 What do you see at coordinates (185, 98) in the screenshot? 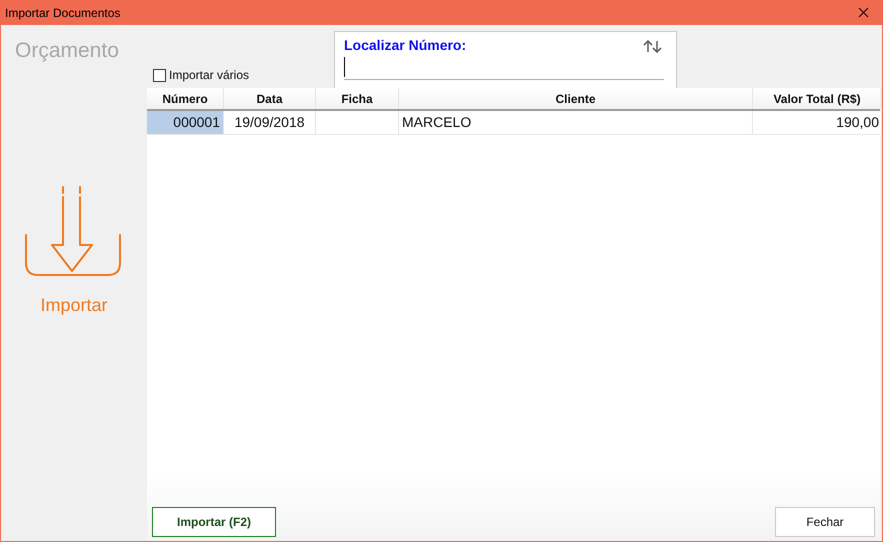
I see `column-header: Número` at bounding box center [185, 98].